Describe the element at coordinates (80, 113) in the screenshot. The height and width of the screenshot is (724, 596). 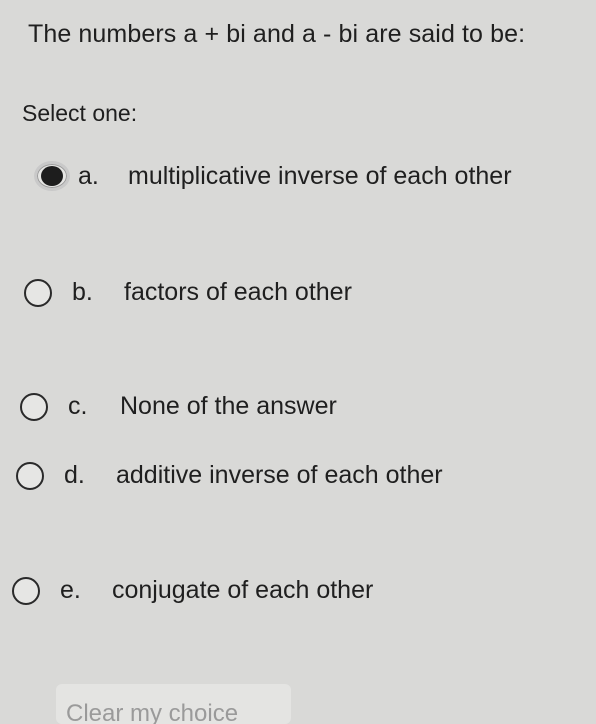
I see `select-one-label: Select one:` at that location.